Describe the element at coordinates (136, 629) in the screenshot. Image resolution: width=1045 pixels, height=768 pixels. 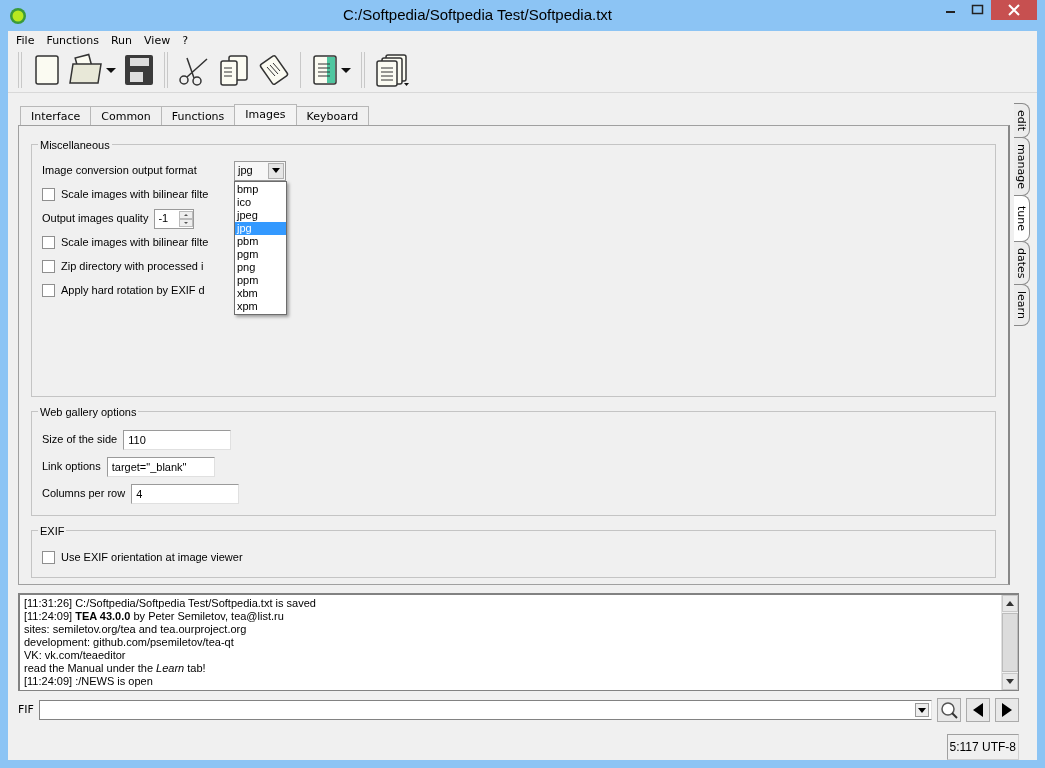
I see `log-line: sites: semiletov.org/tea and tea.ourproject.org` at that location.